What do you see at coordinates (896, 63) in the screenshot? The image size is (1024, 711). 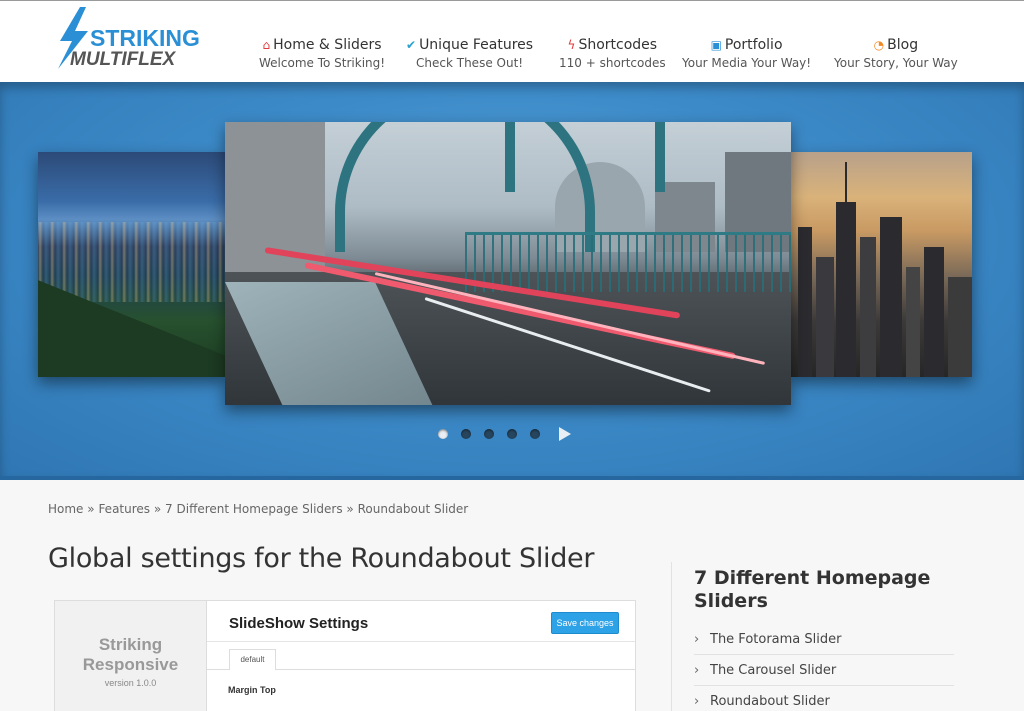 I see `nav-sub-blog: Your Story, Your Way` at bounding box center [896, 63].